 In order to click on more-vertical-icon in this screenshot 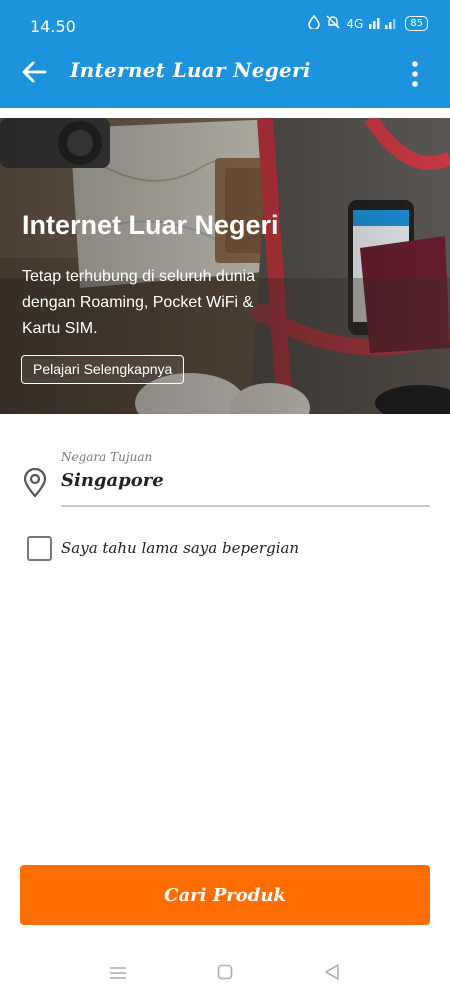, I will do `click(415, 76)`.